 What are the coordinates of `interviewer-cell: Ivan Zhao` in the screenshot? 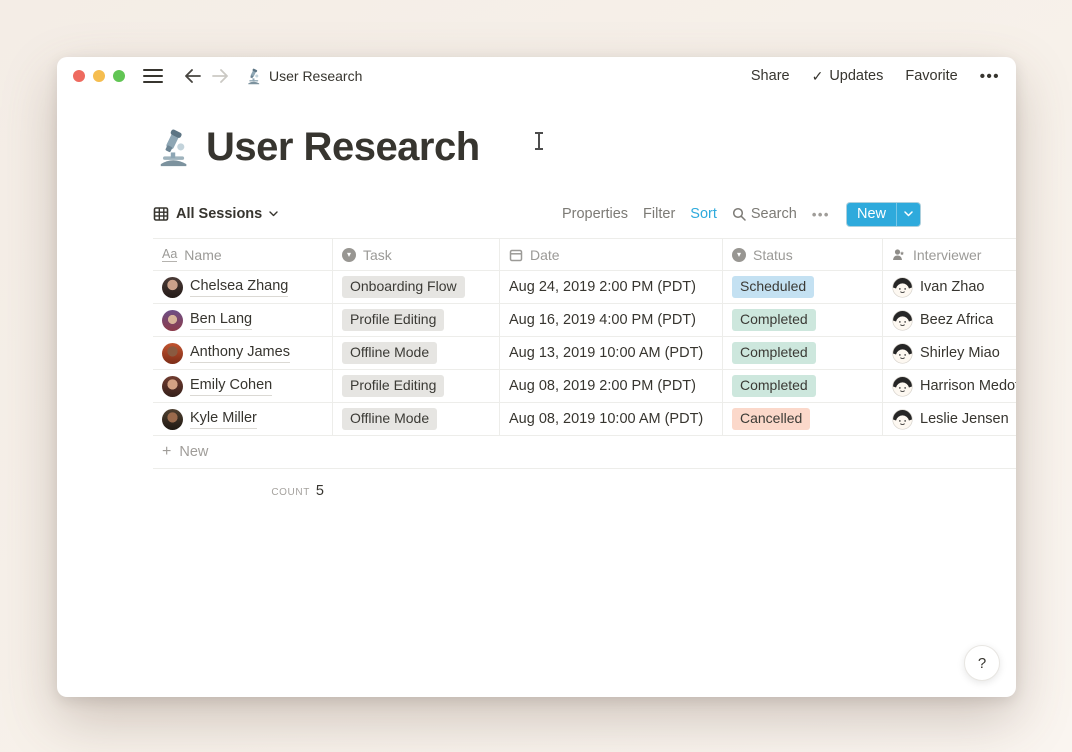 It's located at (949, 287).